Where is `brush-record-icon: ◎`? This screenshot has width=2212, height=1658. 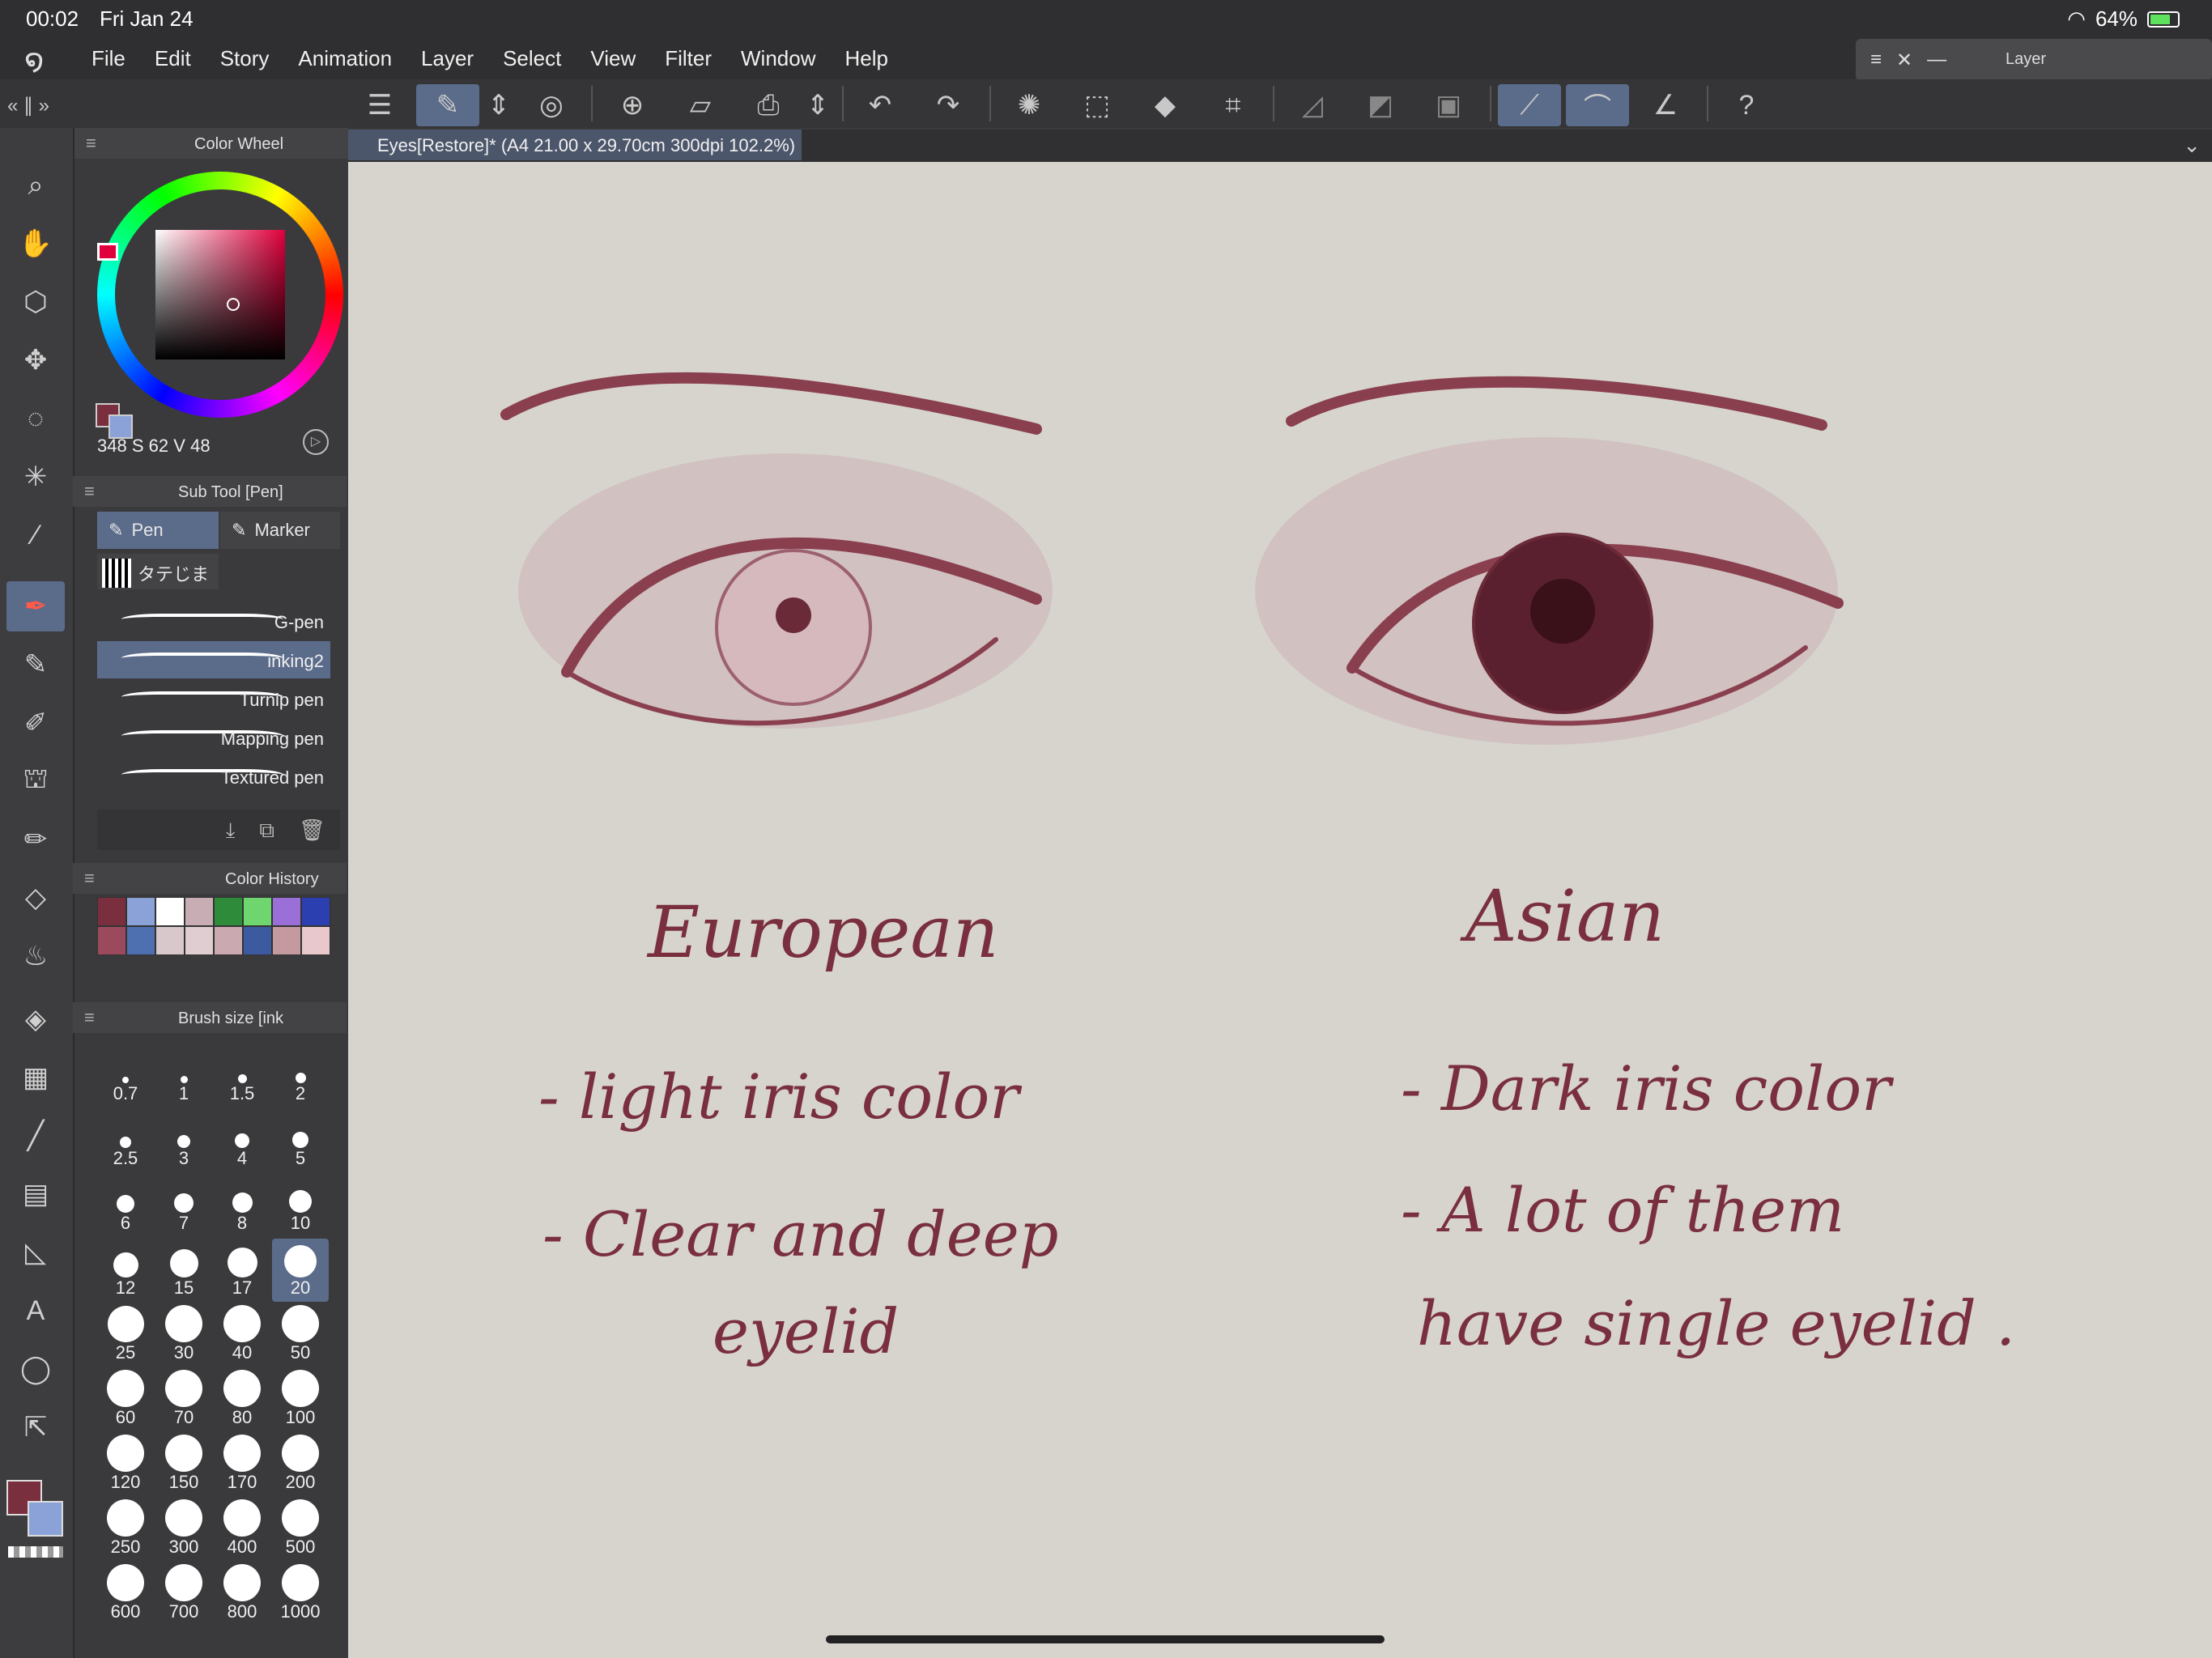 brush-record-icon: ◎ is located at coordinates (552, 105).